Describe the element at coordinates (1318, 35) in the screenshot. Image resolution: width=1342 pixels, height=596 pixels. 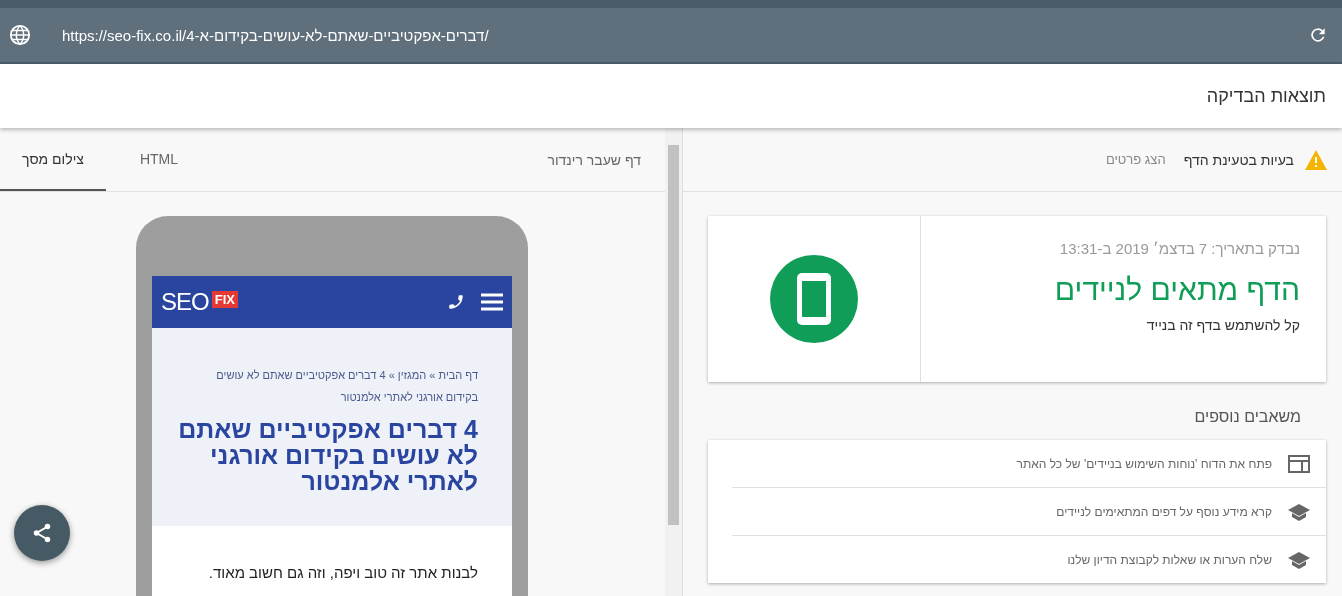
I see `refresh-icon` at that location.